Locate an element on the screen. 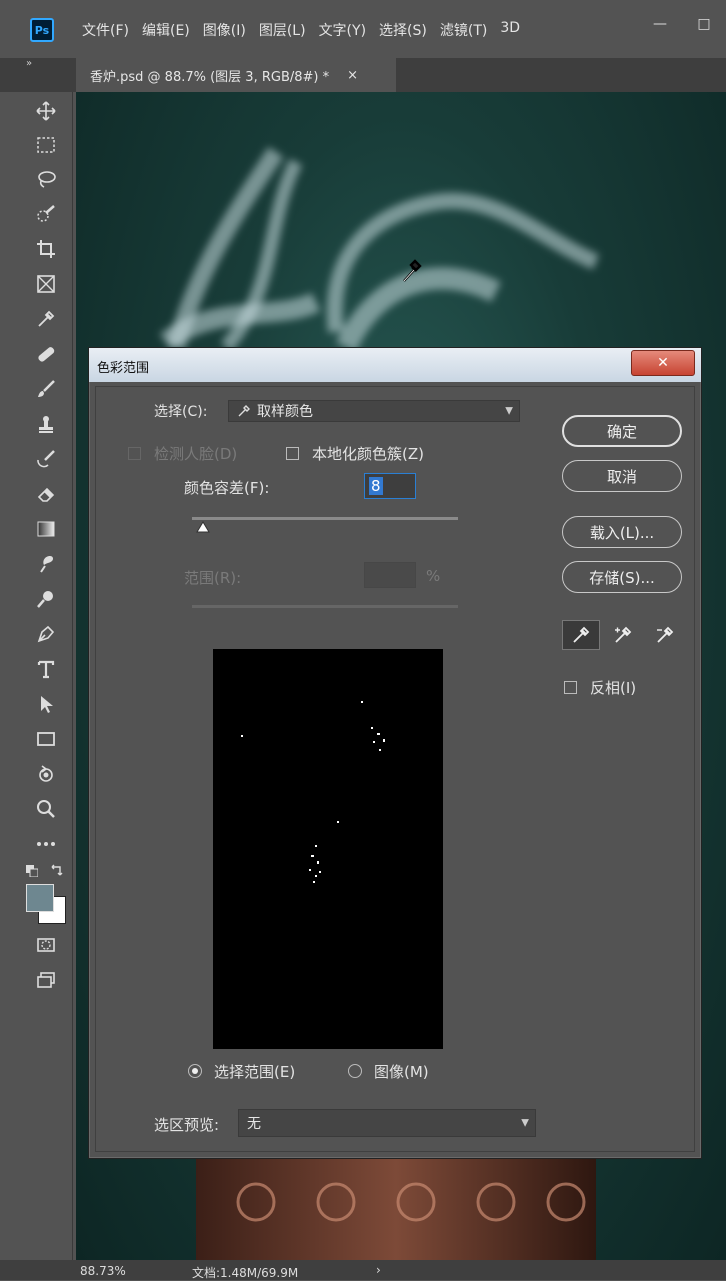  minimize-button: — is located at coordinates (660, 24).